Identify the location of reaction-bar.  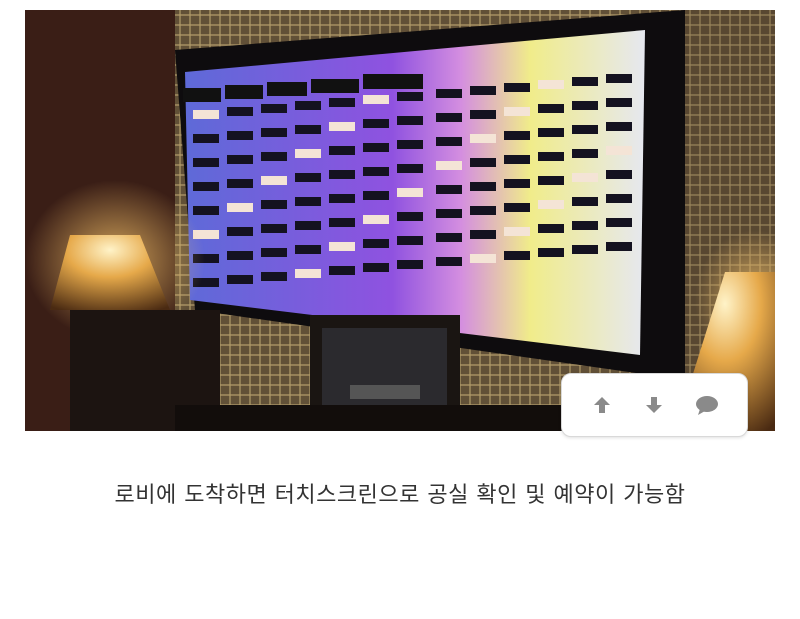
(654, 405).